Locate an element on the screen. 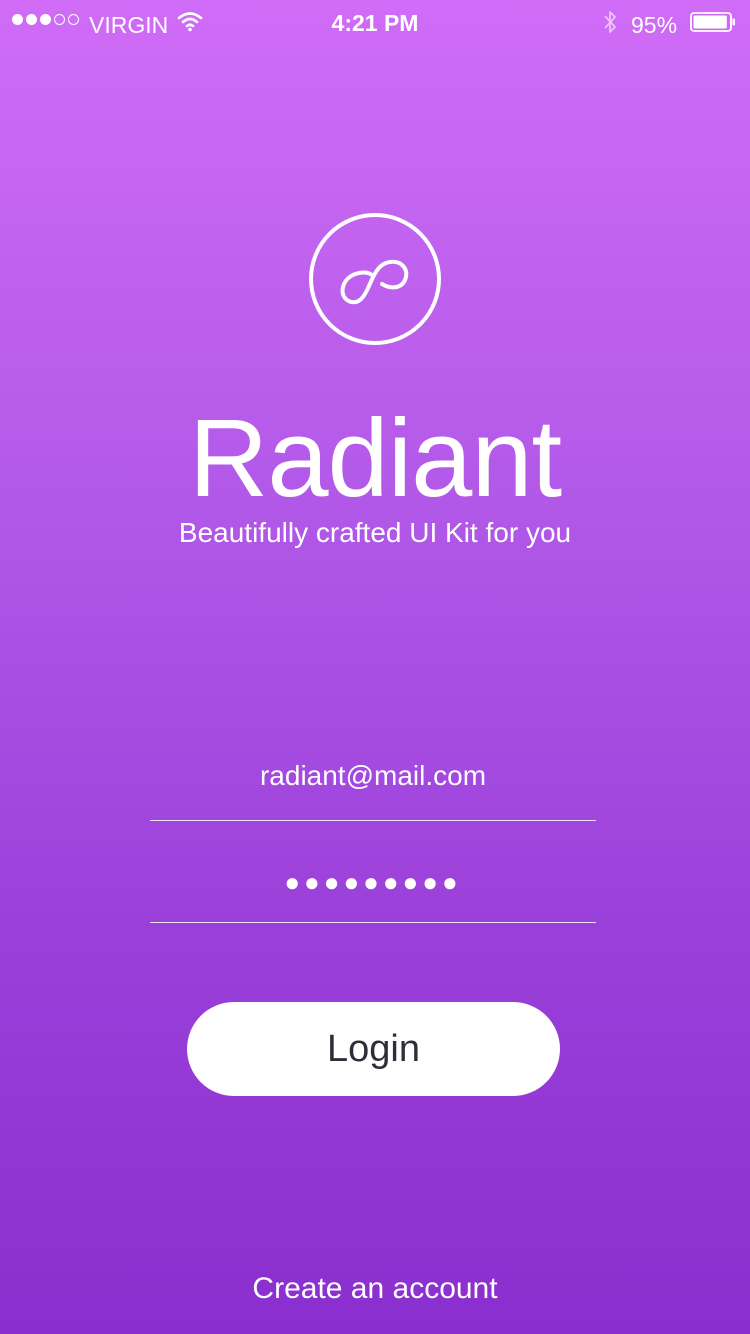 This screenshot has width=750, height=1334. battery-icon is located at coordinates (712, 22).